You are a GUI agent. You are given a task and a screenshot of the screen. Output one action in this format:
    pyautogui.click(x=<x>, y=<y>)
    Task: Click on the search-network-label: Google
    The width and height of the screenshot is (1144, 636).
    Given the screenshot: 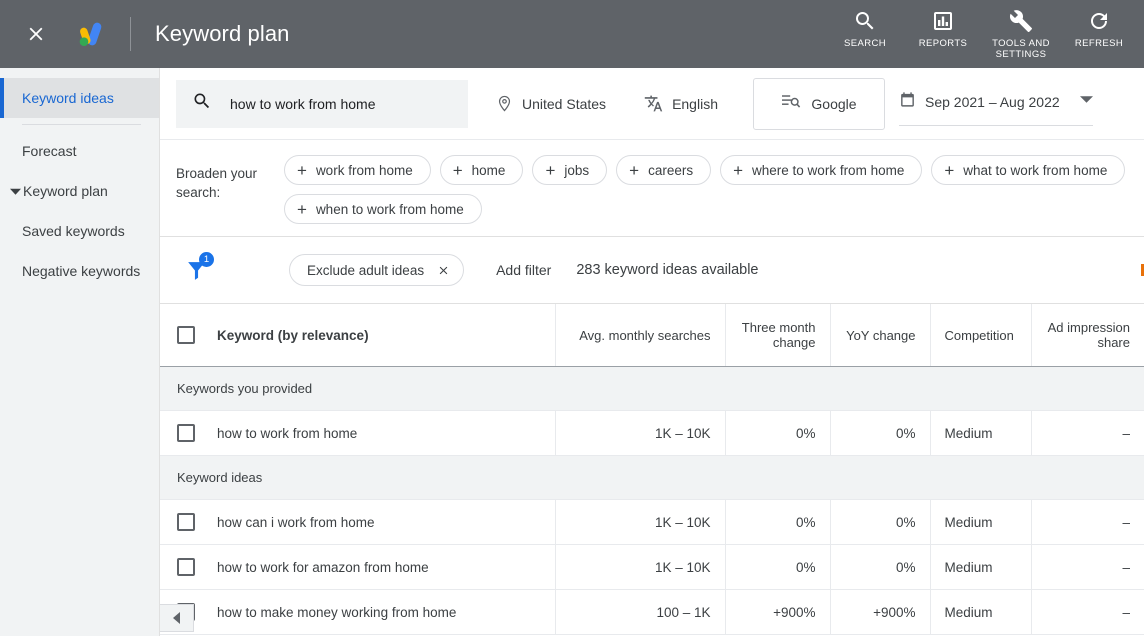 What is the action you would take?
    pyautogui.click(x=834, y=103)
    